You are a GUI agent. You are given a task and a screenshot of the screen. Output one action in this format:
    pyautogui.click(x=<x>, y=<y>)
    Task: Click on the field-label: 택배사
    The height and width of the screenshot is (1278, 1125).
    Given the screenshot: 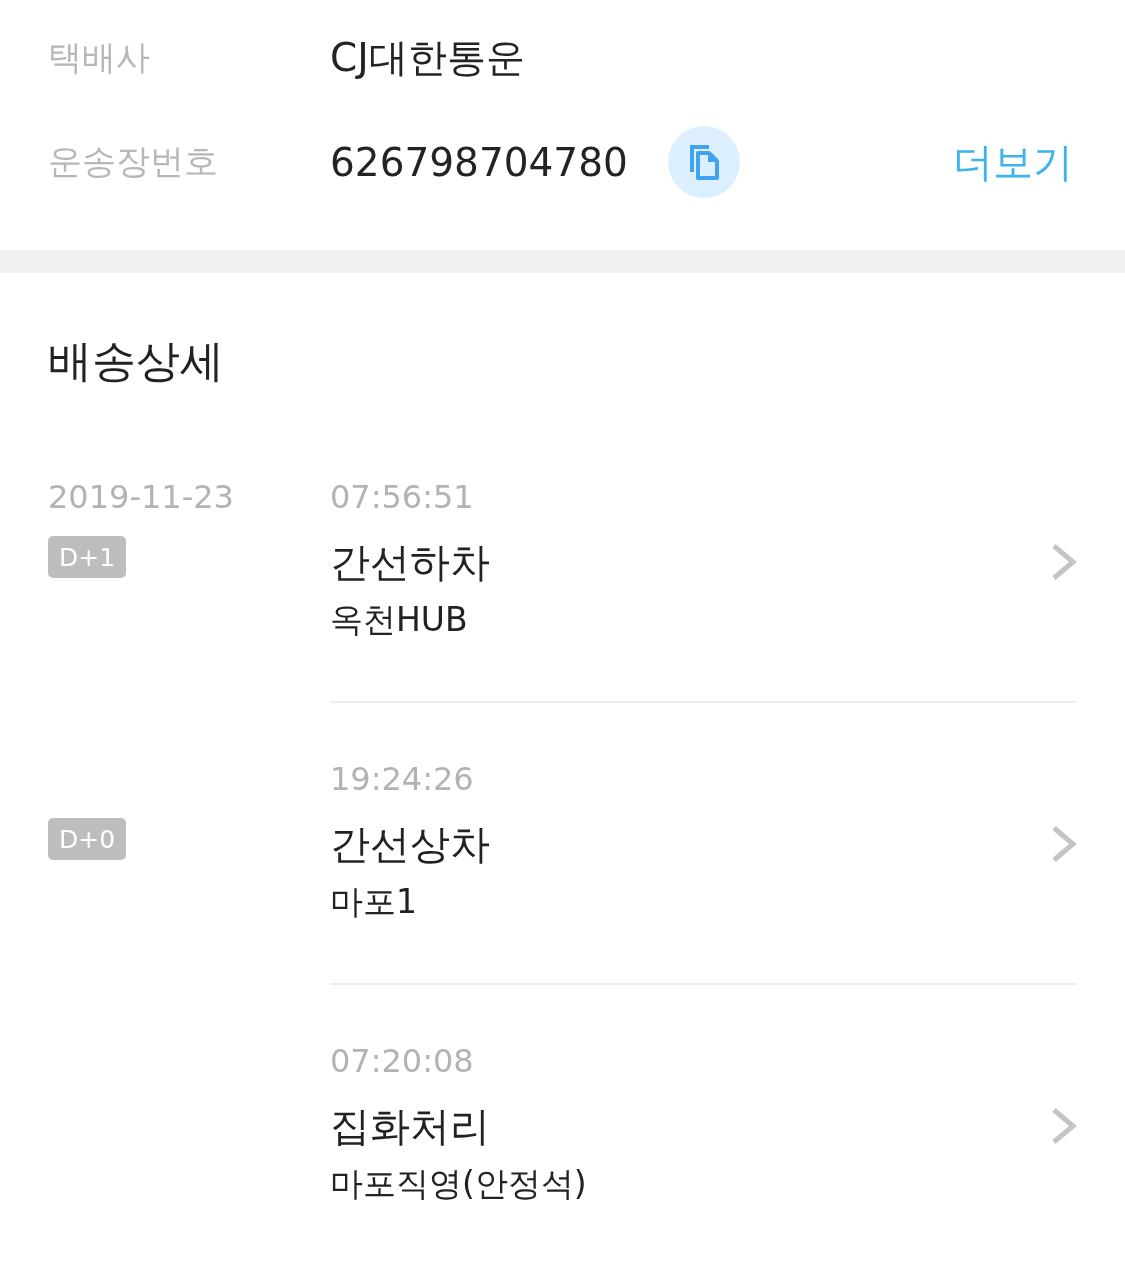 What is the action you would take?
    pyautogui.click(x=99, y=57)
    